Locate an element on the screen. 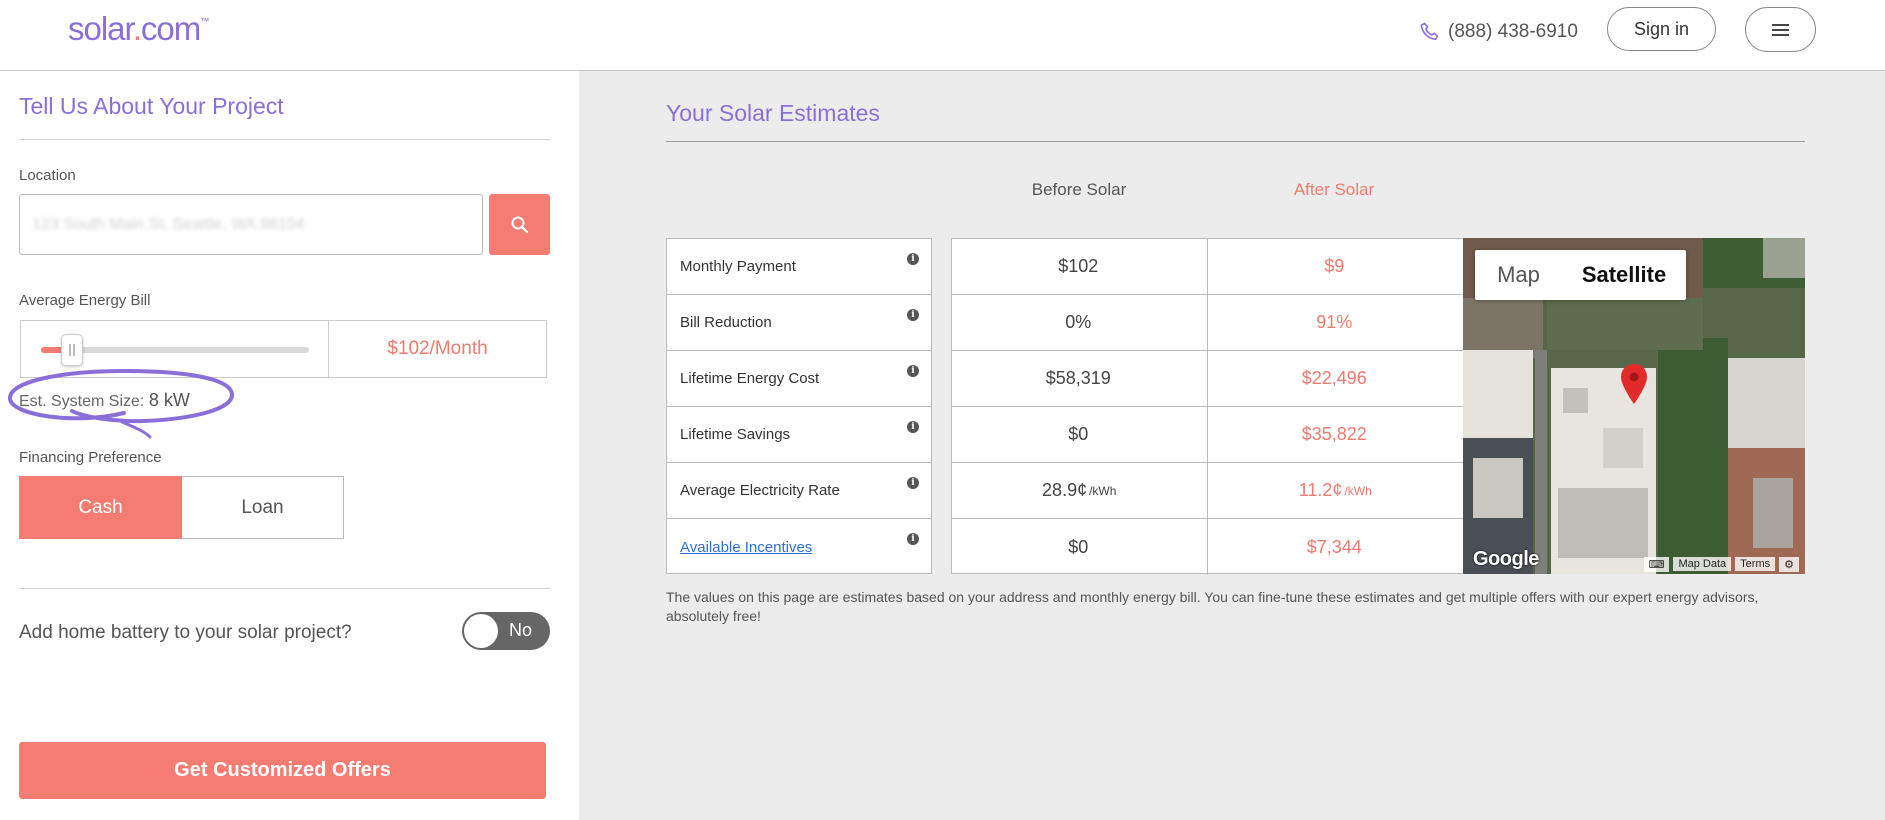  table-row: $0 $35,822 is located at coordinates (1207, 435).